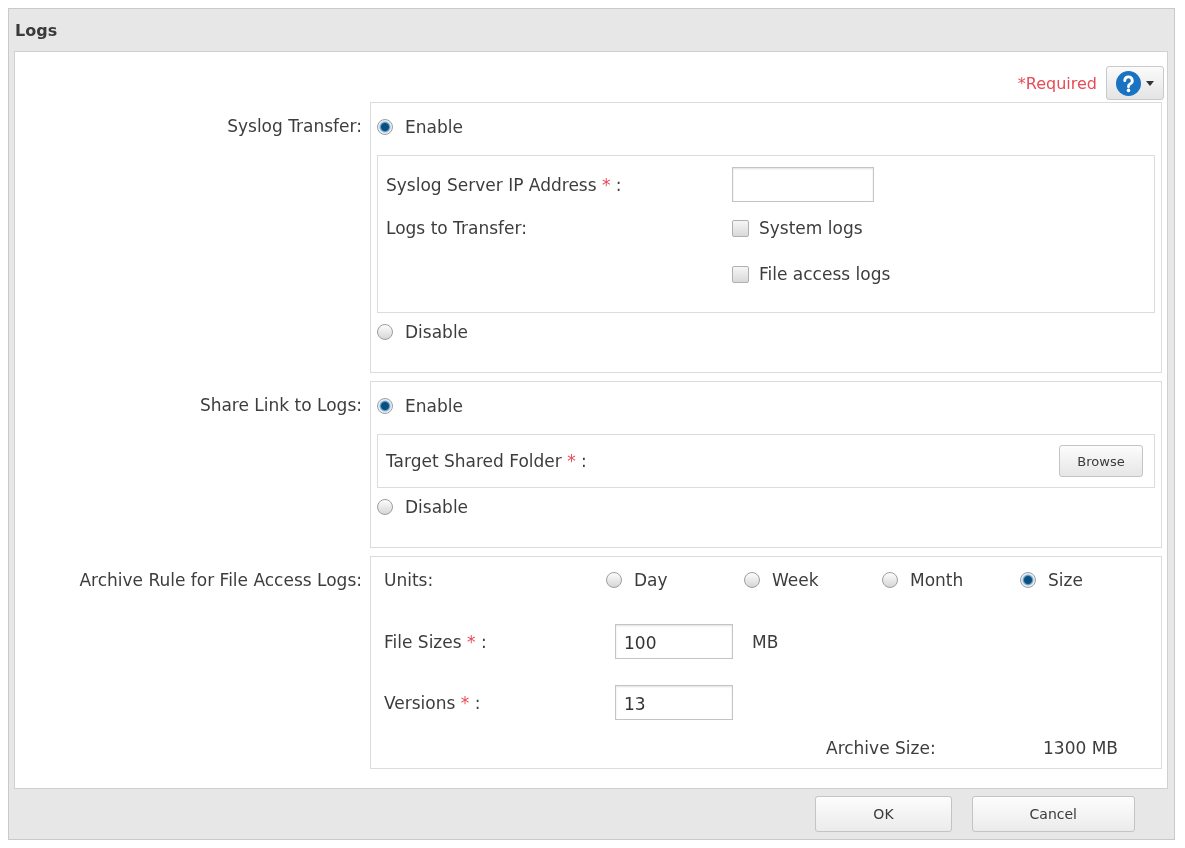 This screenshot has width=1185, height=848. What do you see at coordinates (797, 228) in the screenshot?
I see `checkbox-option: System logs` at bounding box center [797, 228].